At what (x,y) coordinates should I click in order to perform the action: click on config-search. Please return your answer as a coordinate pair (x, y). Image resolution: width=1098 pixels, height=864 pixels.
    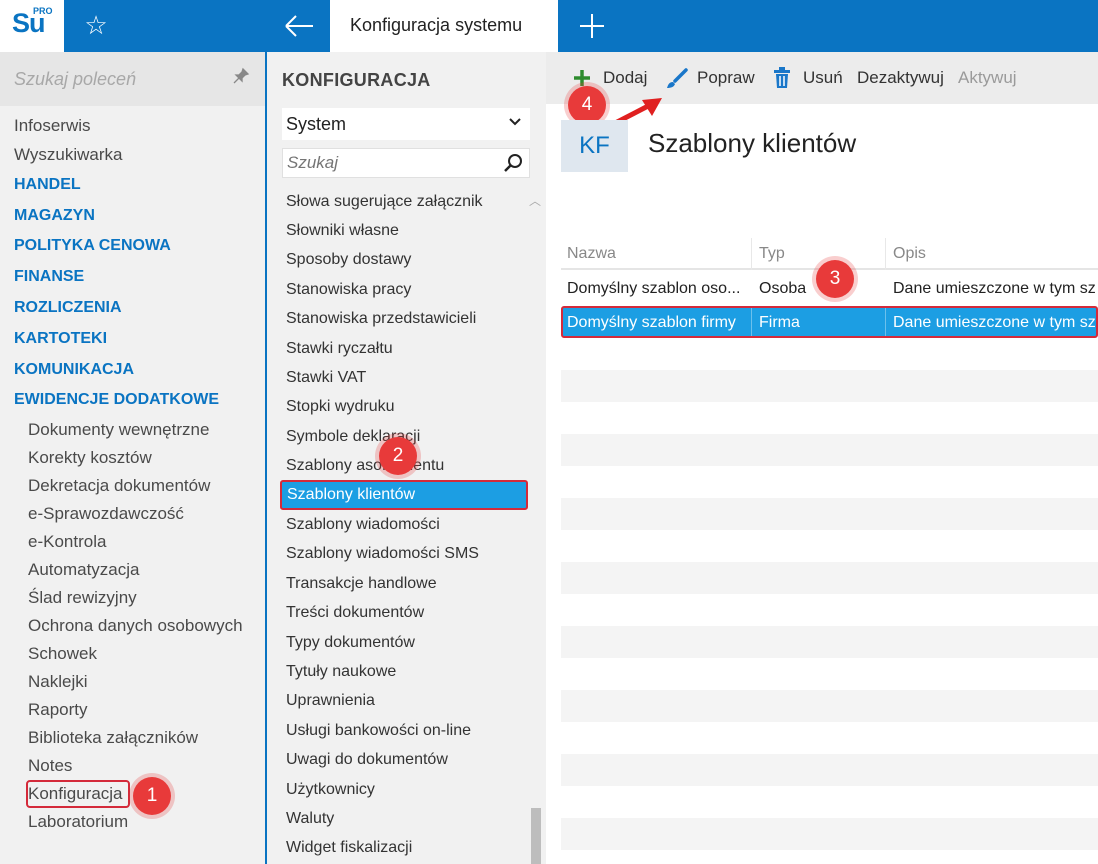
    Looking at the image, I should click on (406, 163).